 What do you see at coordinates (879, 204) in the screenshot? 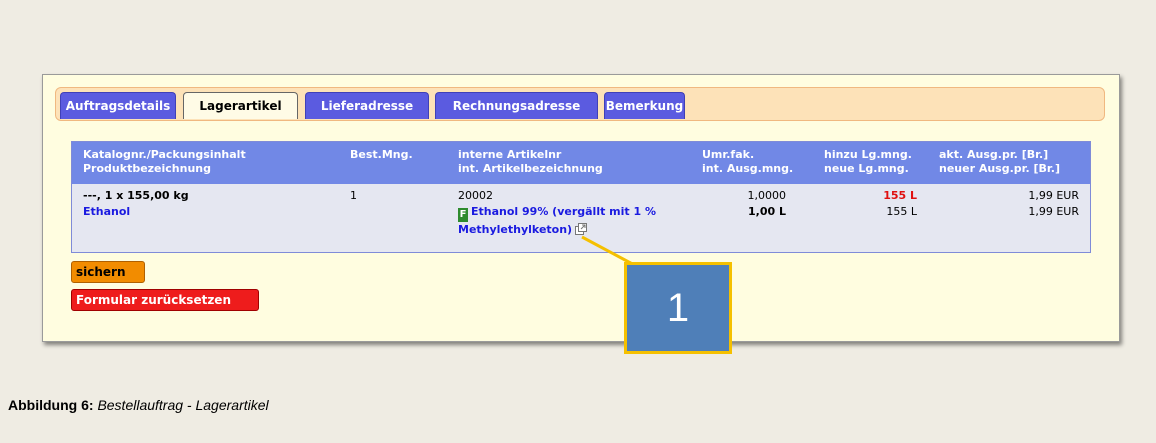
I see `stock-cell: 155 L 155 L` at bounding box center [879, 204].